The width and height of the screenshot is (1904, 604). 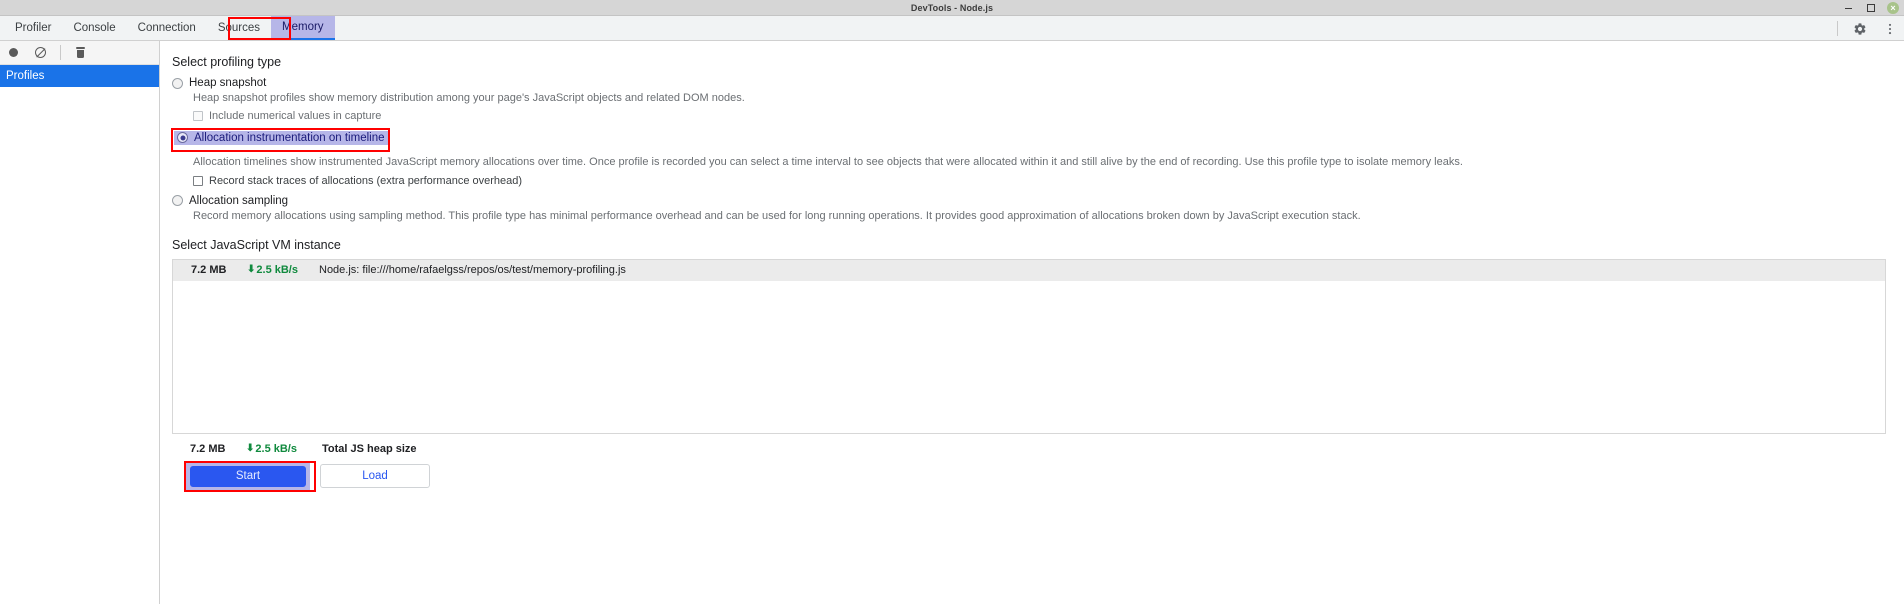 What do you see at coordinates (1035, 476) in the screenshot?
I see `action-buttons: Start Load` at bounding box center [1035, 476].